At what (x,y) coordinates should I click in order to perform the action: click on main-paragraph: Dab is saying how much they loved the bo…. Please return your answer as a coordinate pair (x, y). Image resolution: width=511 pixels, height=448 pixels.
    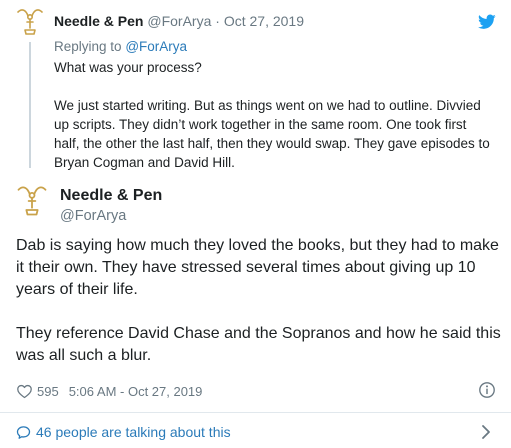
    Looking at the image, I should click on (257, 267).